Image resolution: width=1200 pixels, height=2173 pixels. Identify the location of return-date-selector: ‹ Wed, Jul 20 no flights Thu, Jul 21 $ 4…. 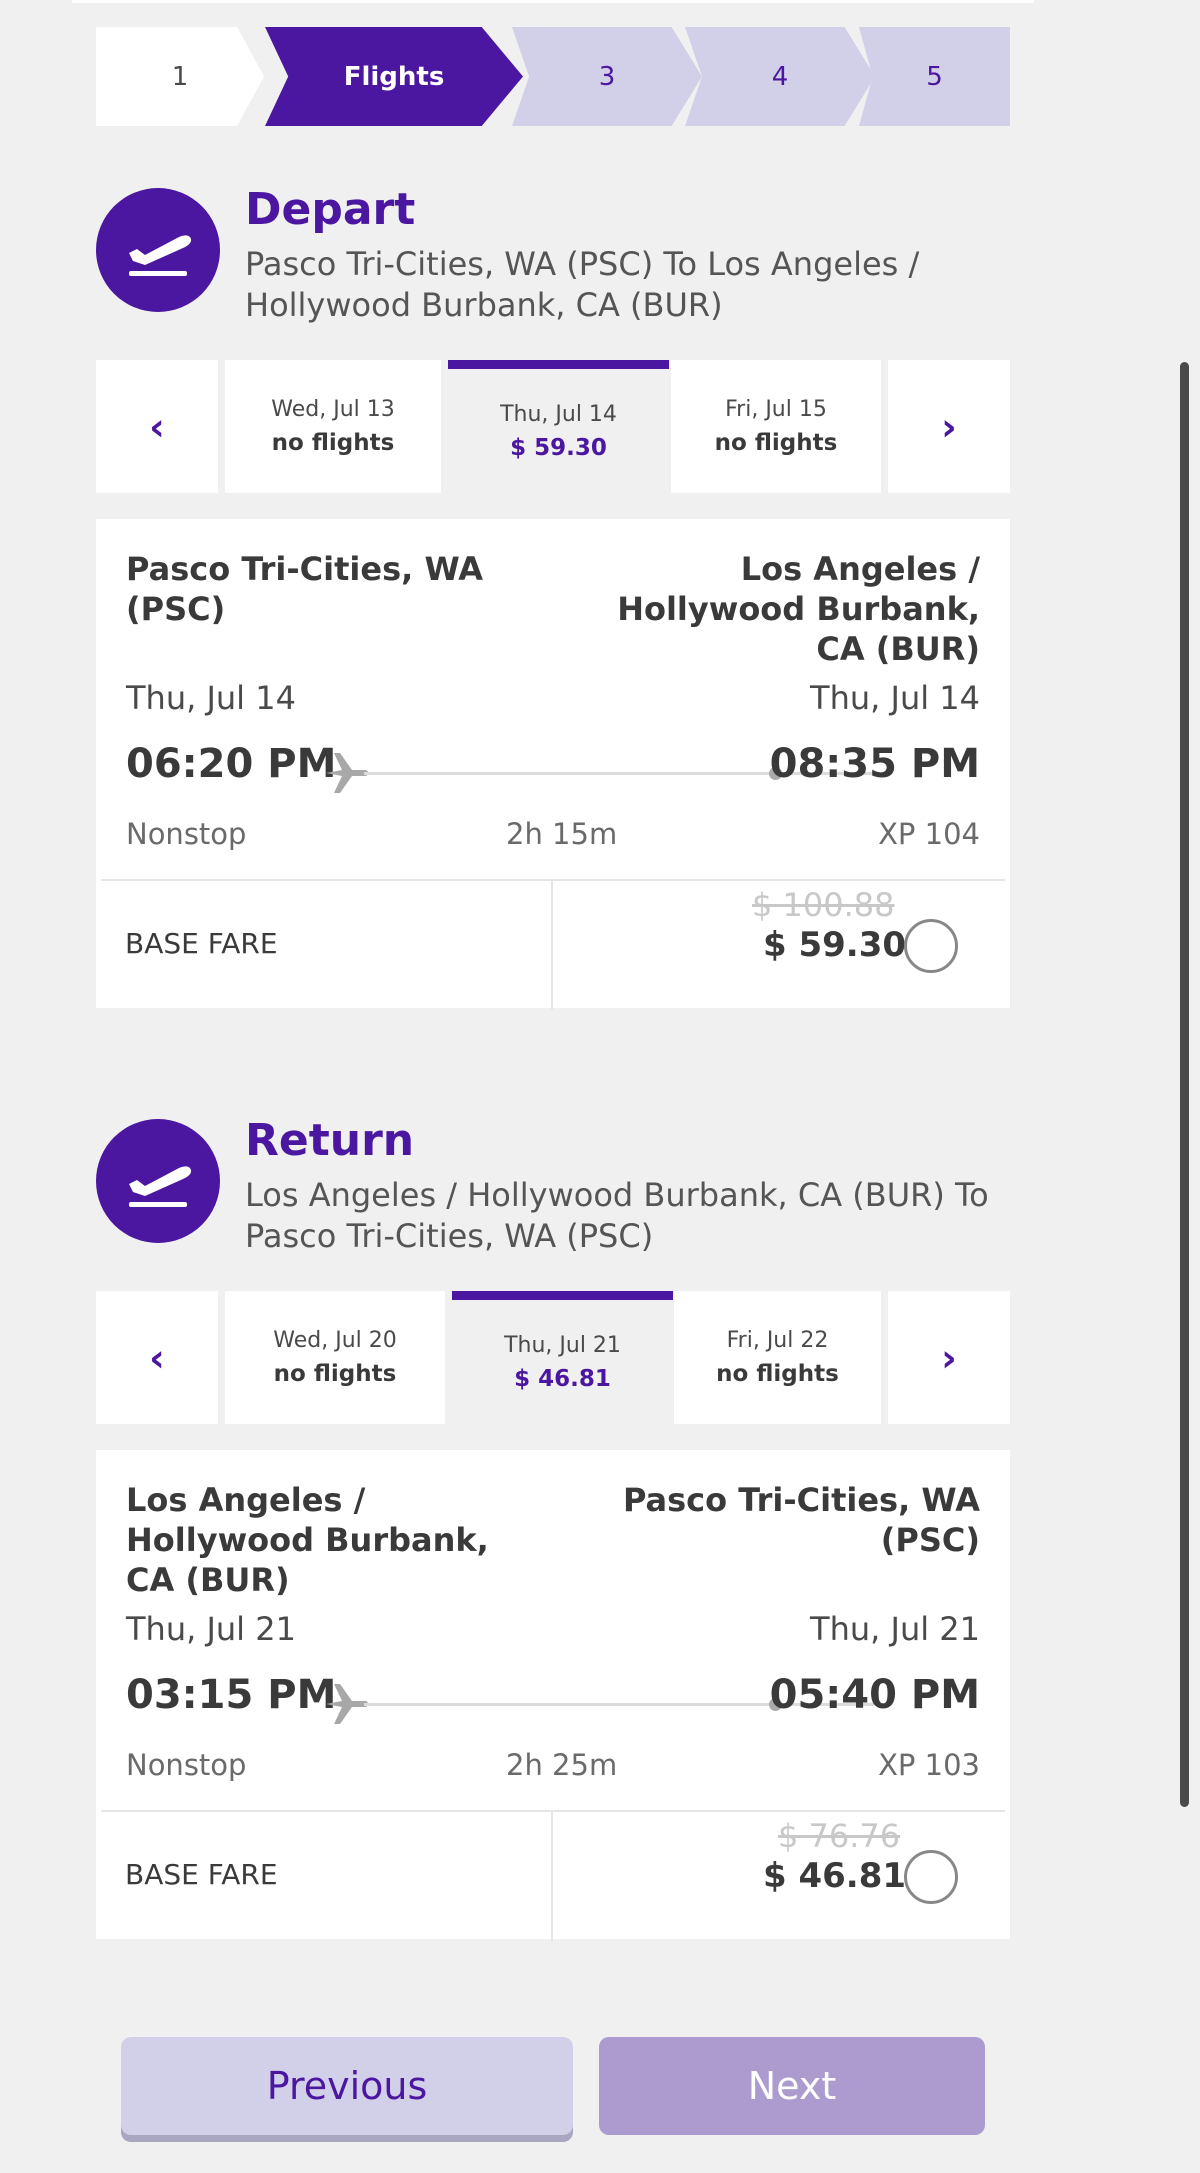
(553, 1357).